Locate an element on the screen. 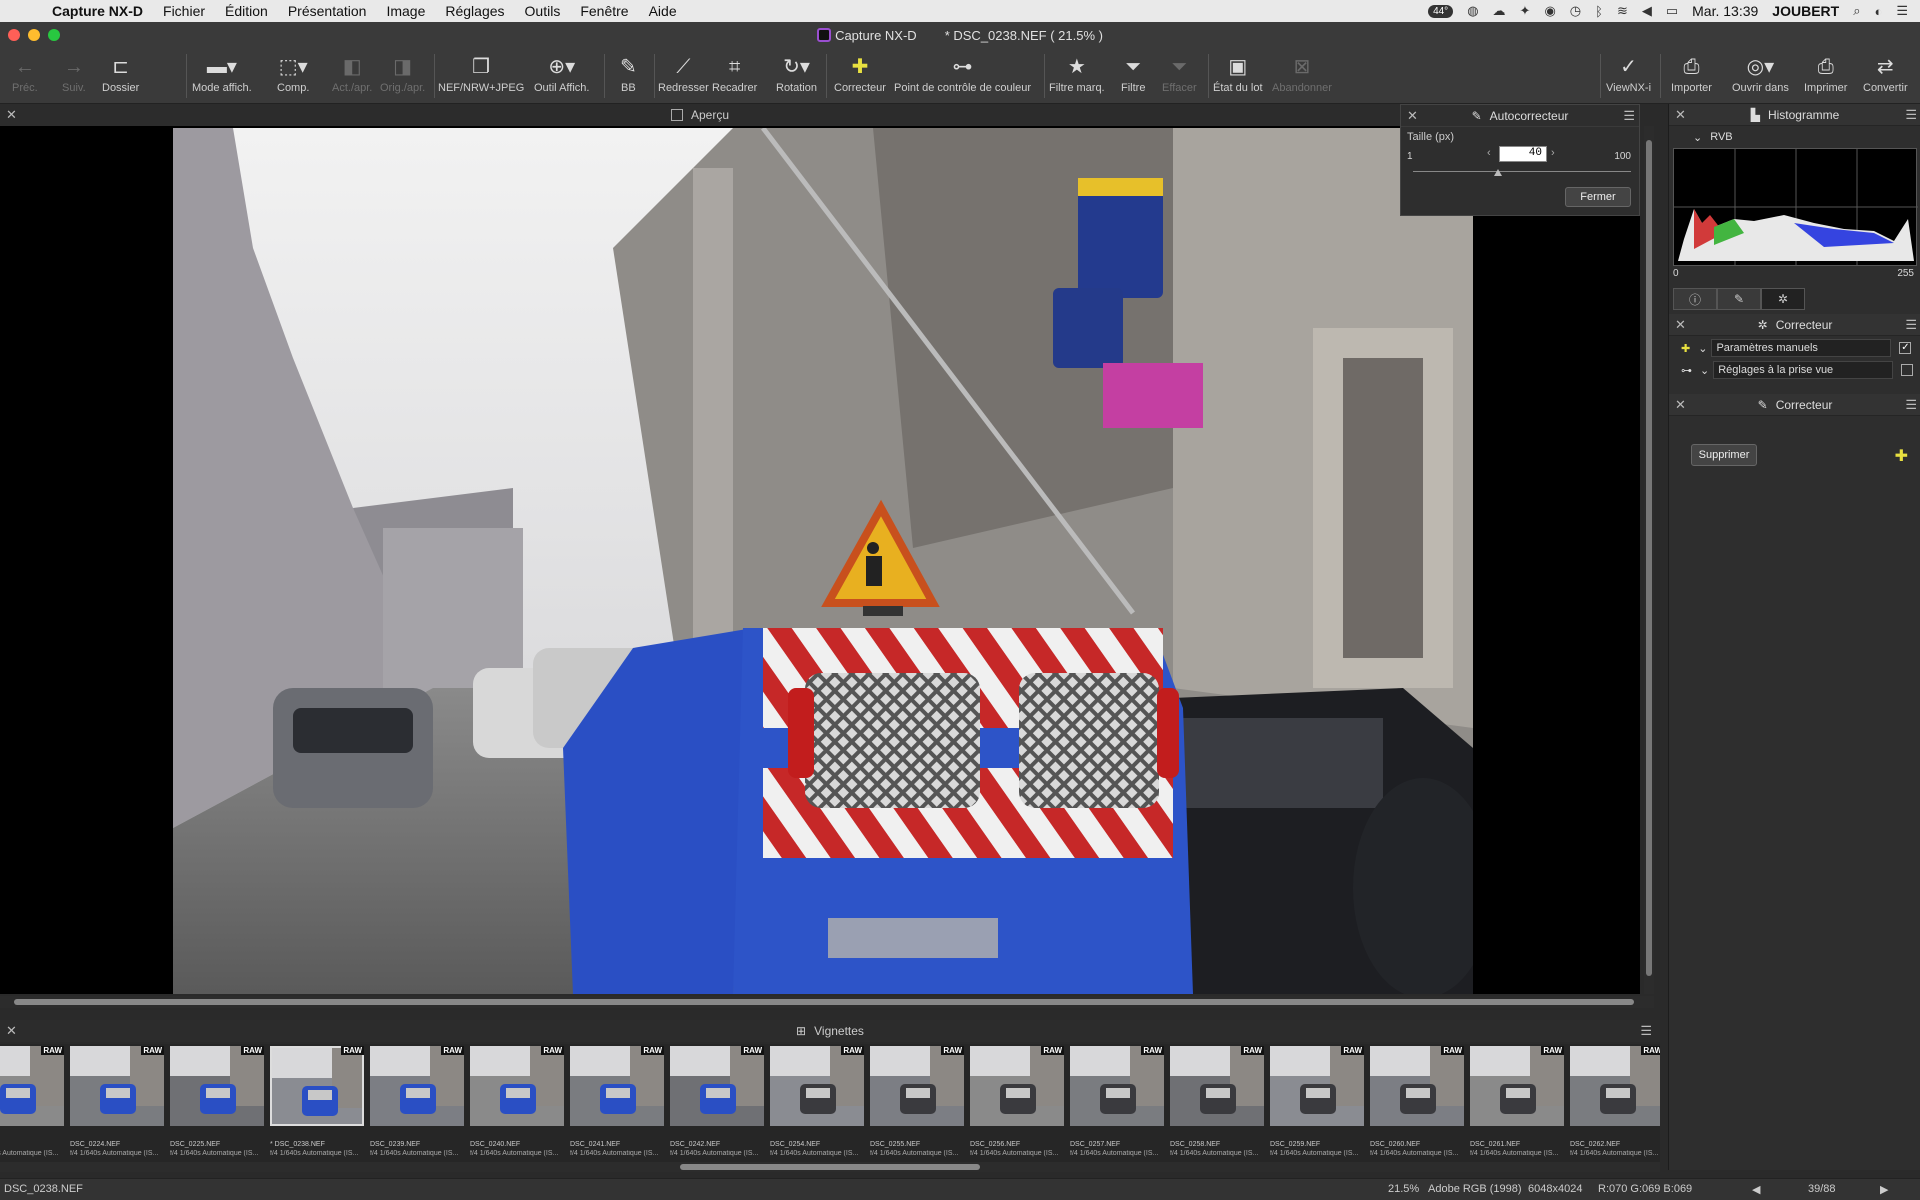 This screenshot has height=1200, width=1920. window-minimize-button is located at coordinates (34, 35).